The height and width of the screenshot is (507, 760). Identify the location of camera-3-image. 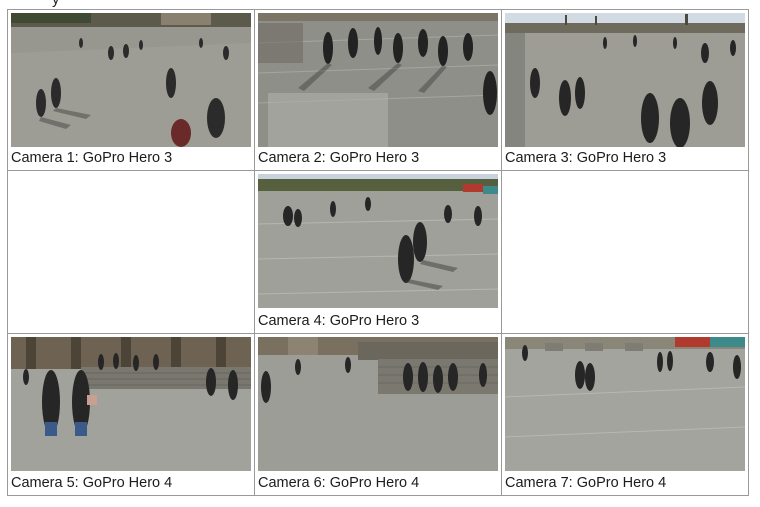
(625, 80).